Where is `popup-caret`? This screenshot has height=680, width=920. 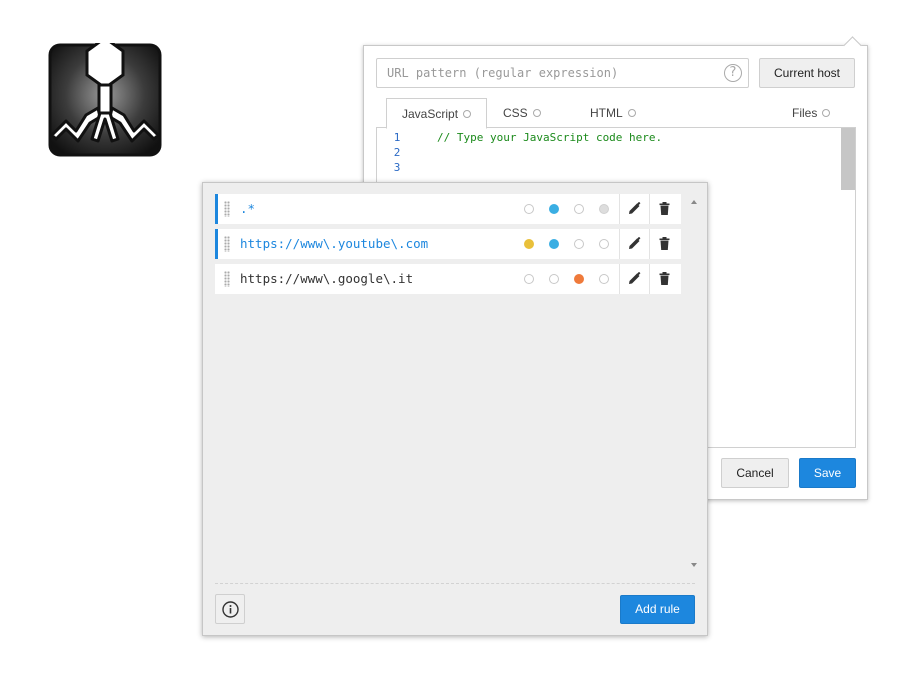 popup-caret is located at coordinates (852, 45).